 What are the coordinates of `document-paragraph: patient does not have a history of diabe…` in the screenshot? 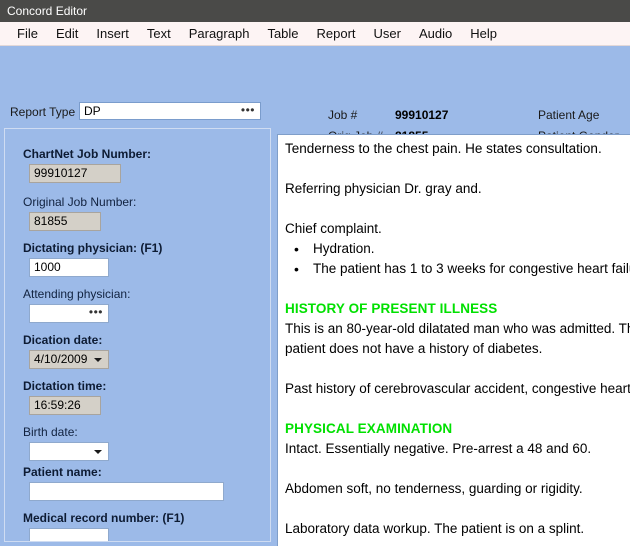 It's located at (414, 348).